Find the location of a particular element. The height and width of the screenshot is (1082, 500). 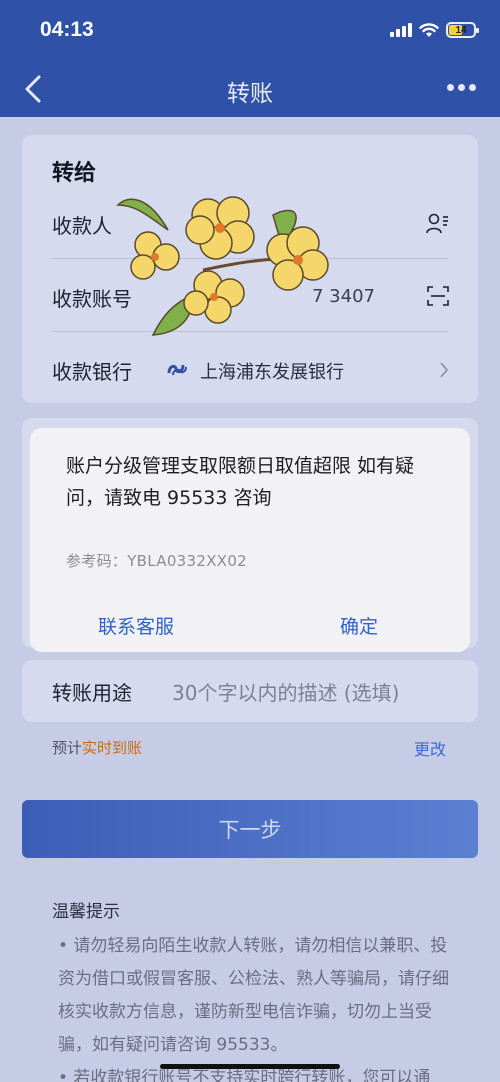

bank-label: 收款银行 is located at coordinates (92, 370).